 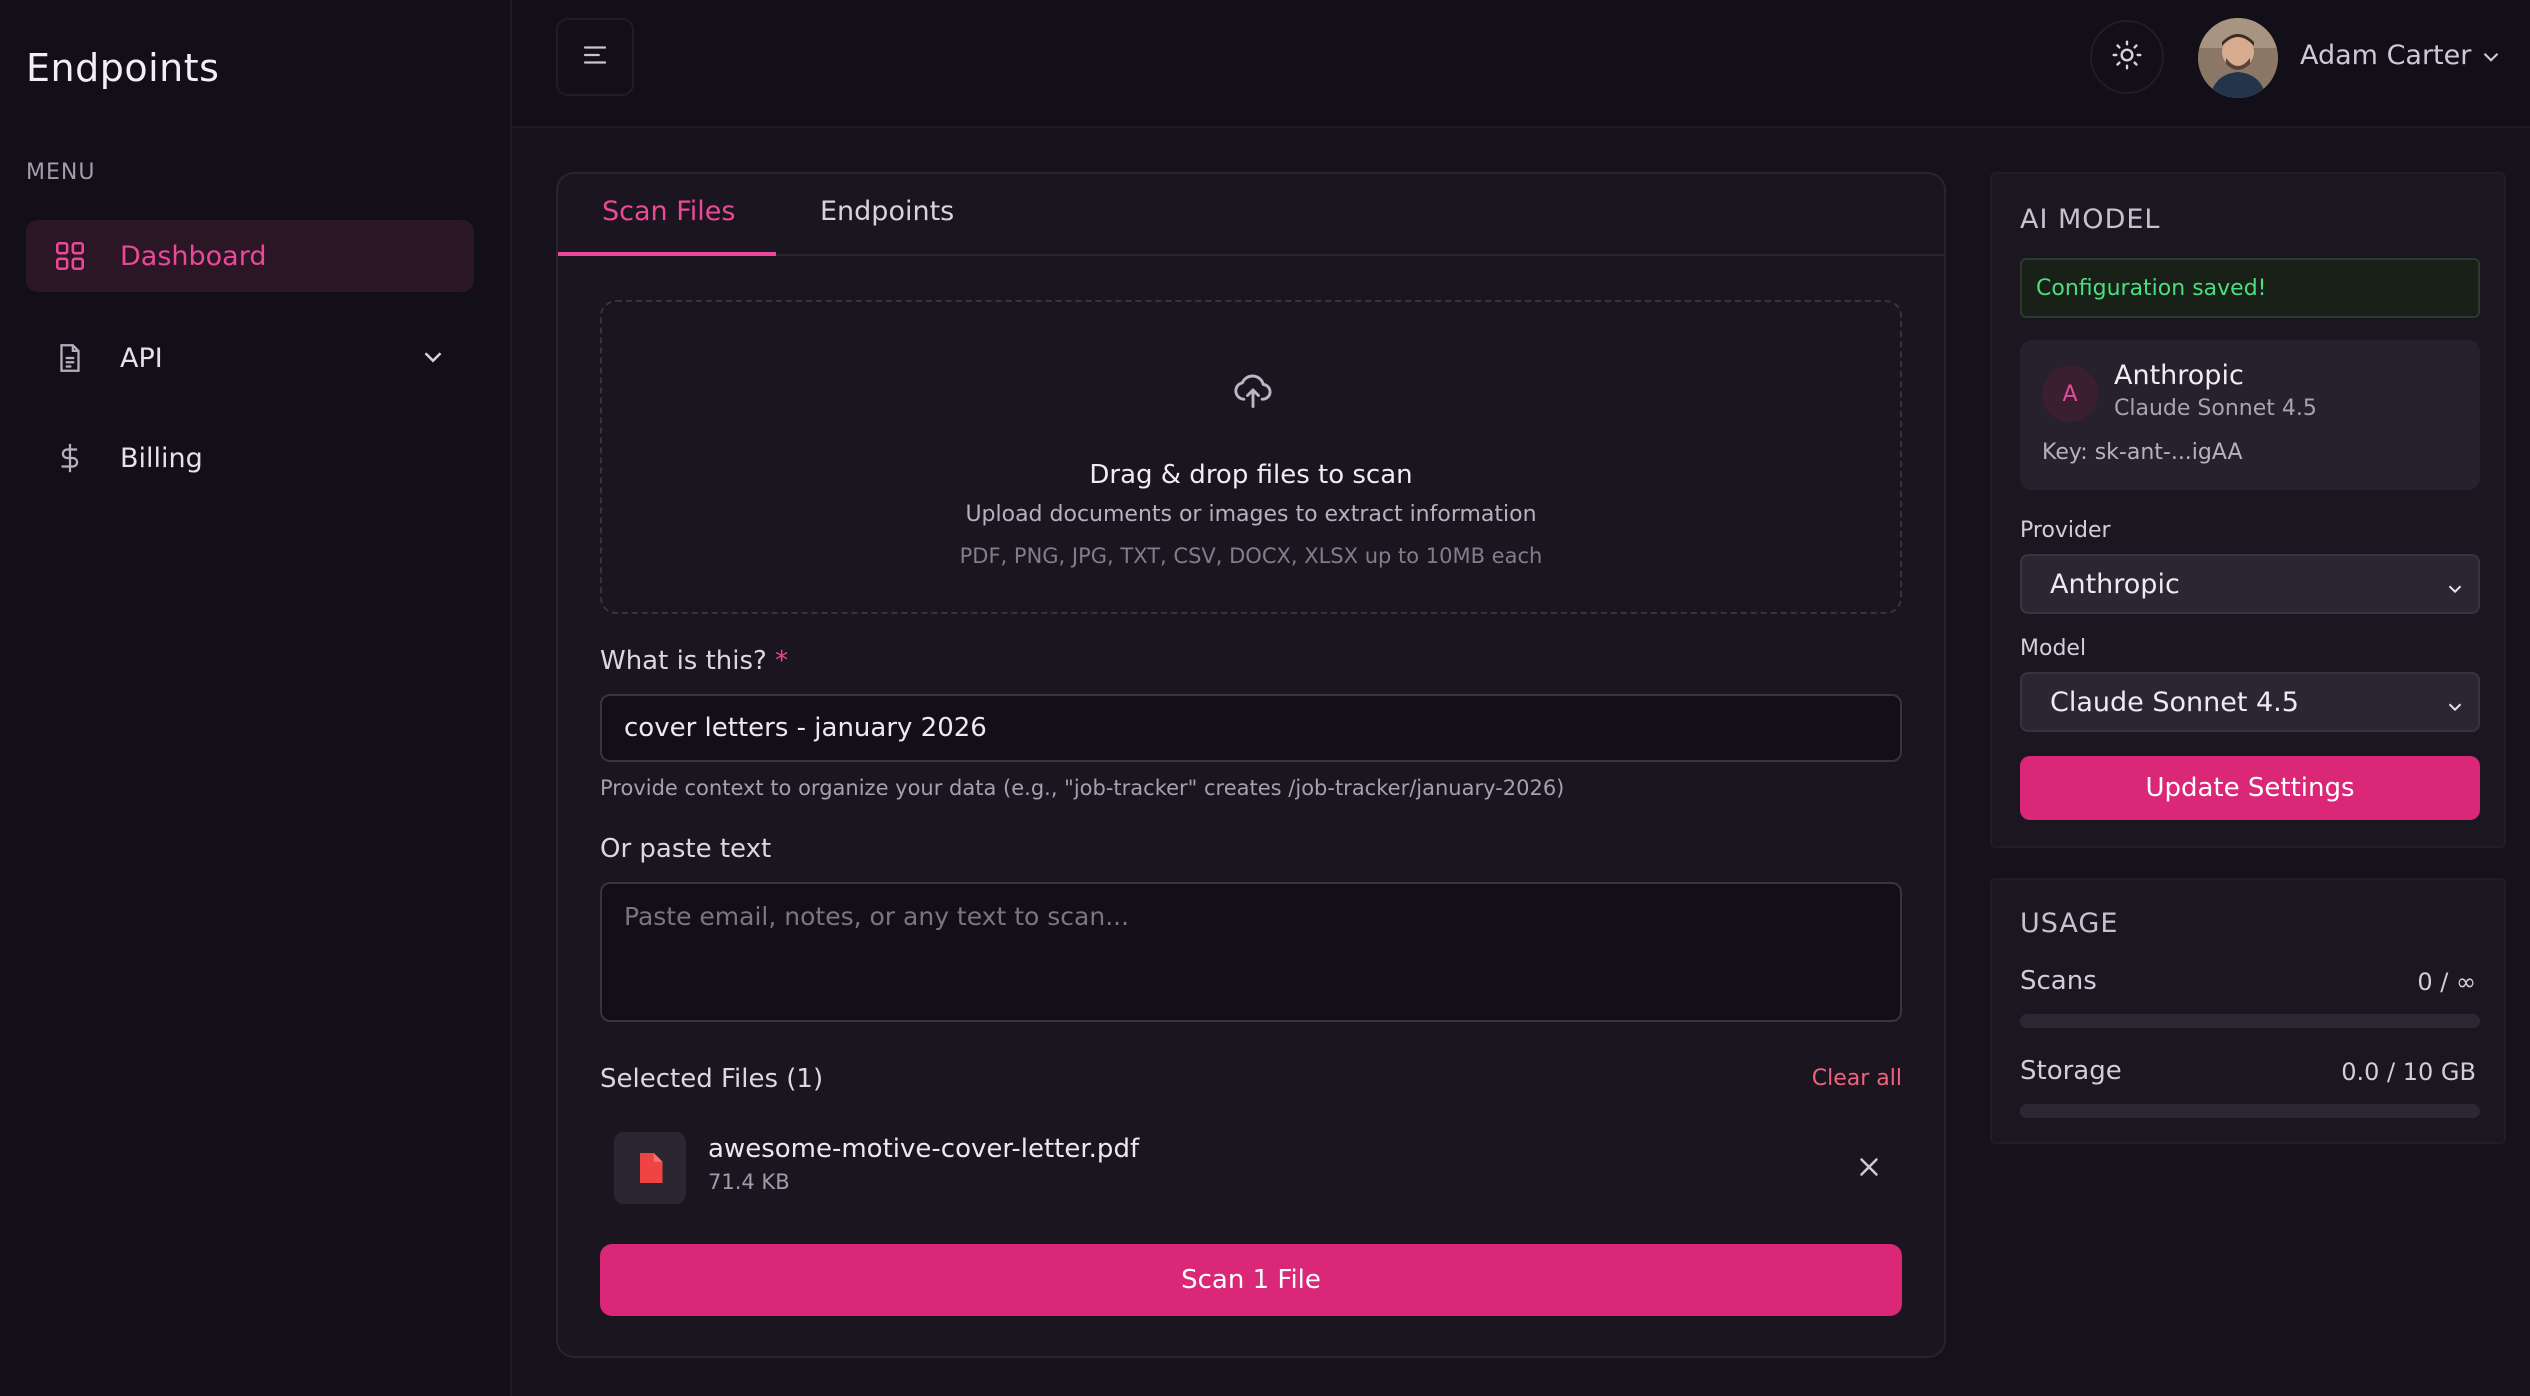 What do you see at coordinates (2238, 58) in the screenshot?
I see `avatar` at bounding box center [2238, 58].